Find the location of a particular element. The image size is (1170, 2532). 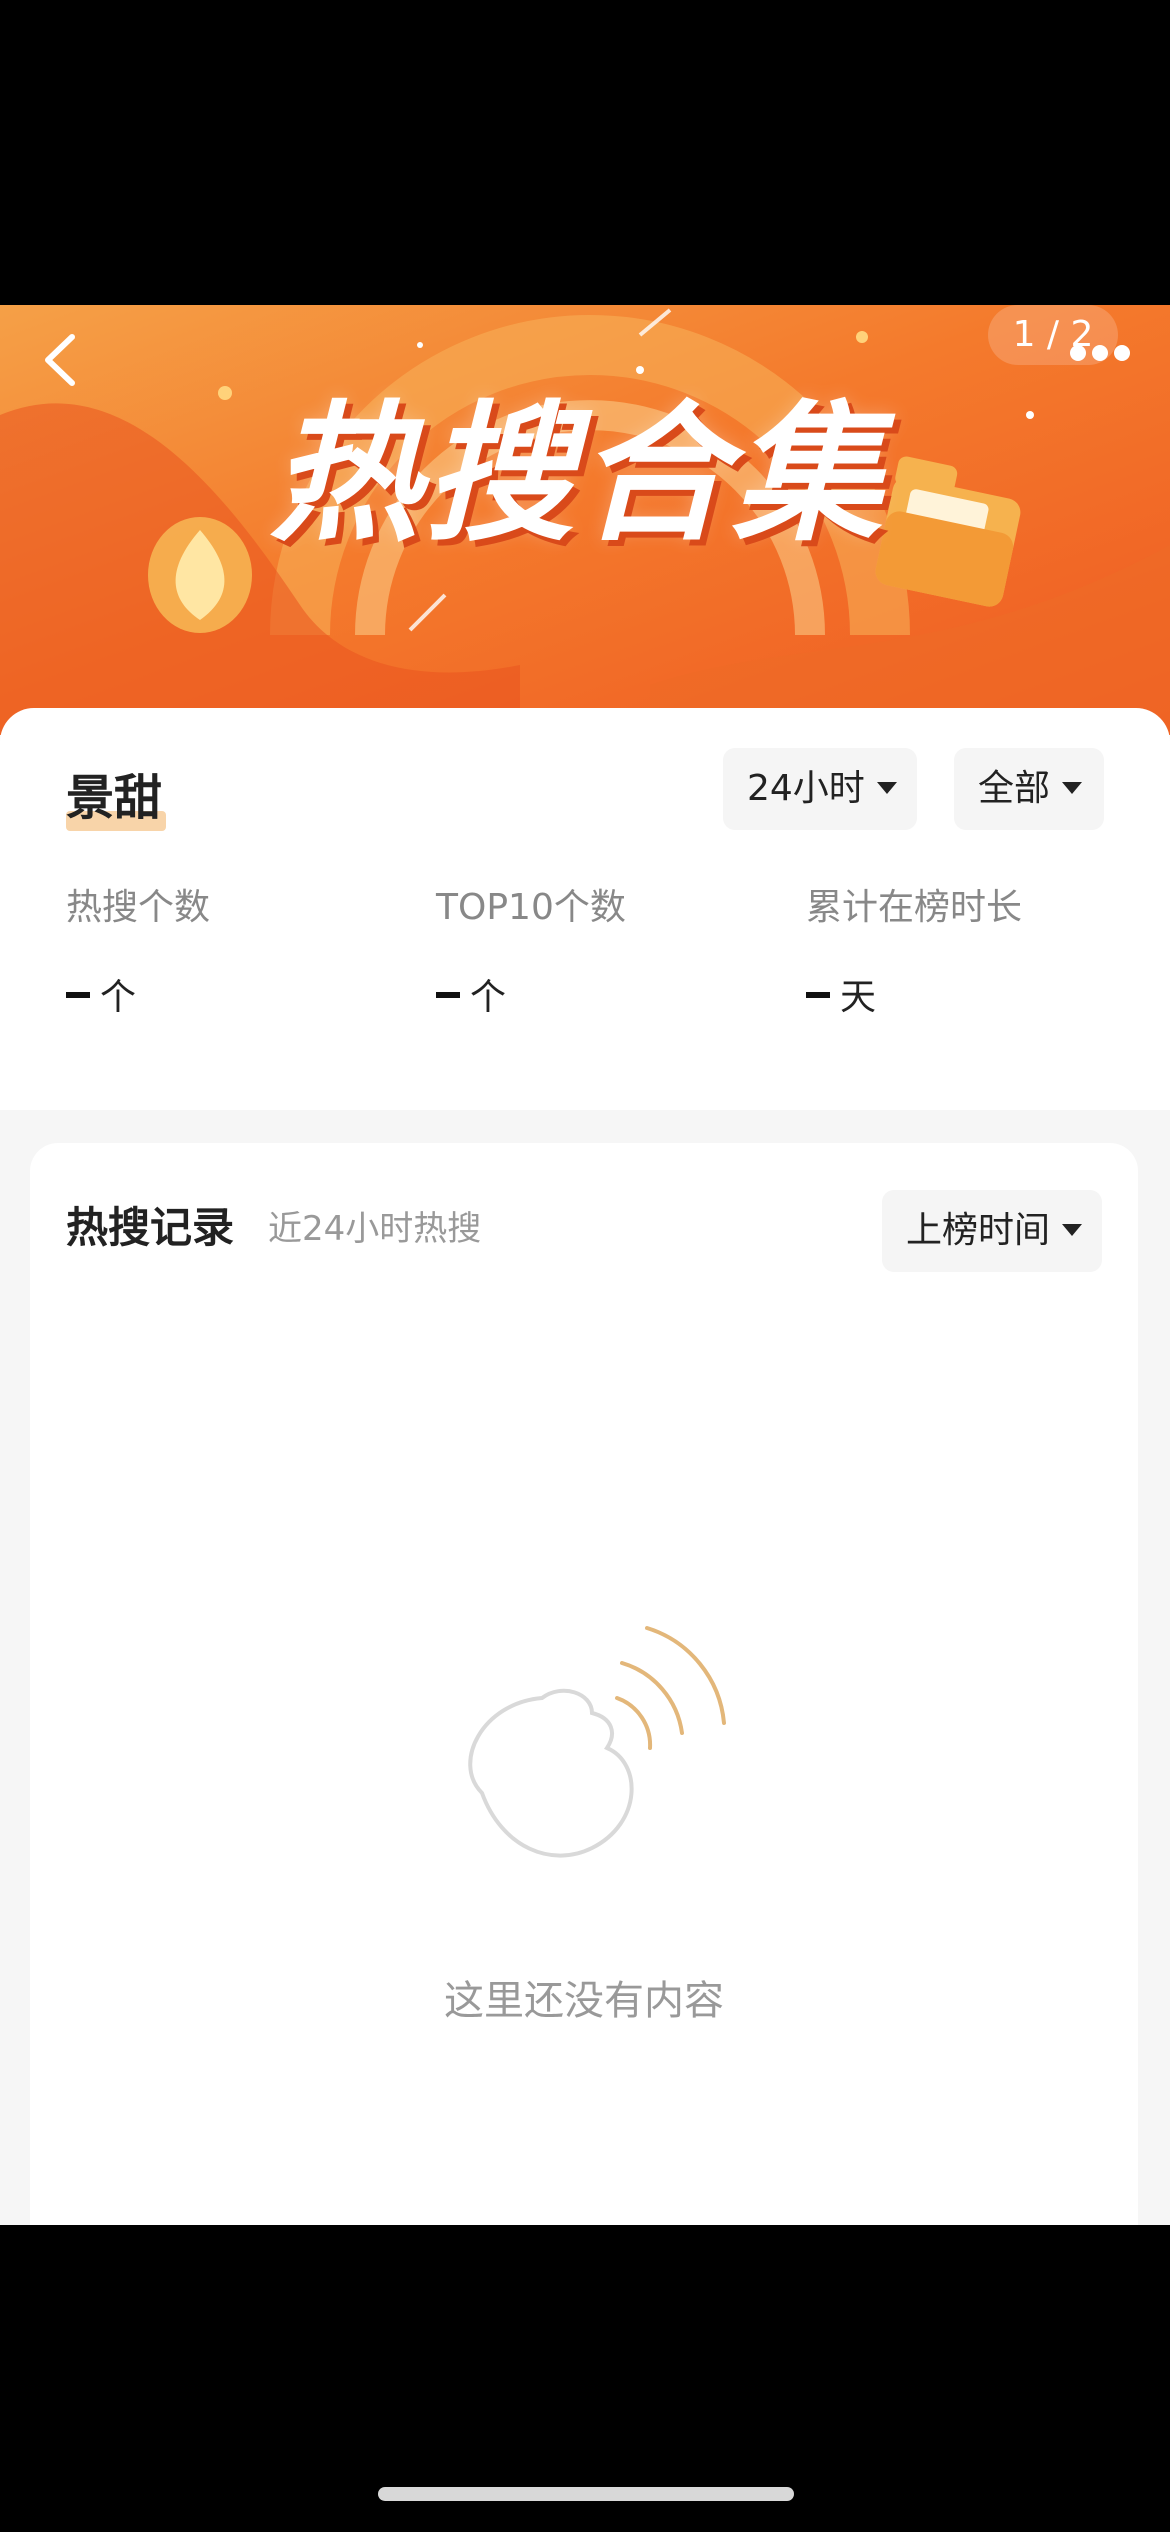

time-range-label: 24小时 is located at coordinates (806, 788).